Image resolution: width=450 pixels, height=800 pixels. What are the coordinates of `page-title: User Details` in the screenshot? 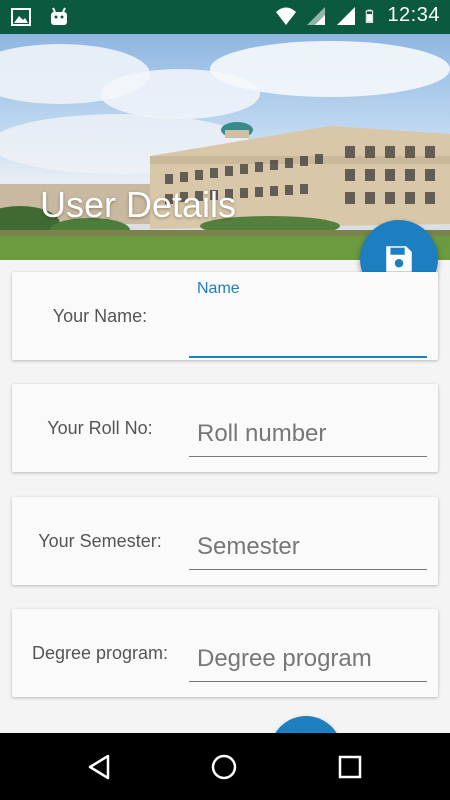 It's located at (138, 204).